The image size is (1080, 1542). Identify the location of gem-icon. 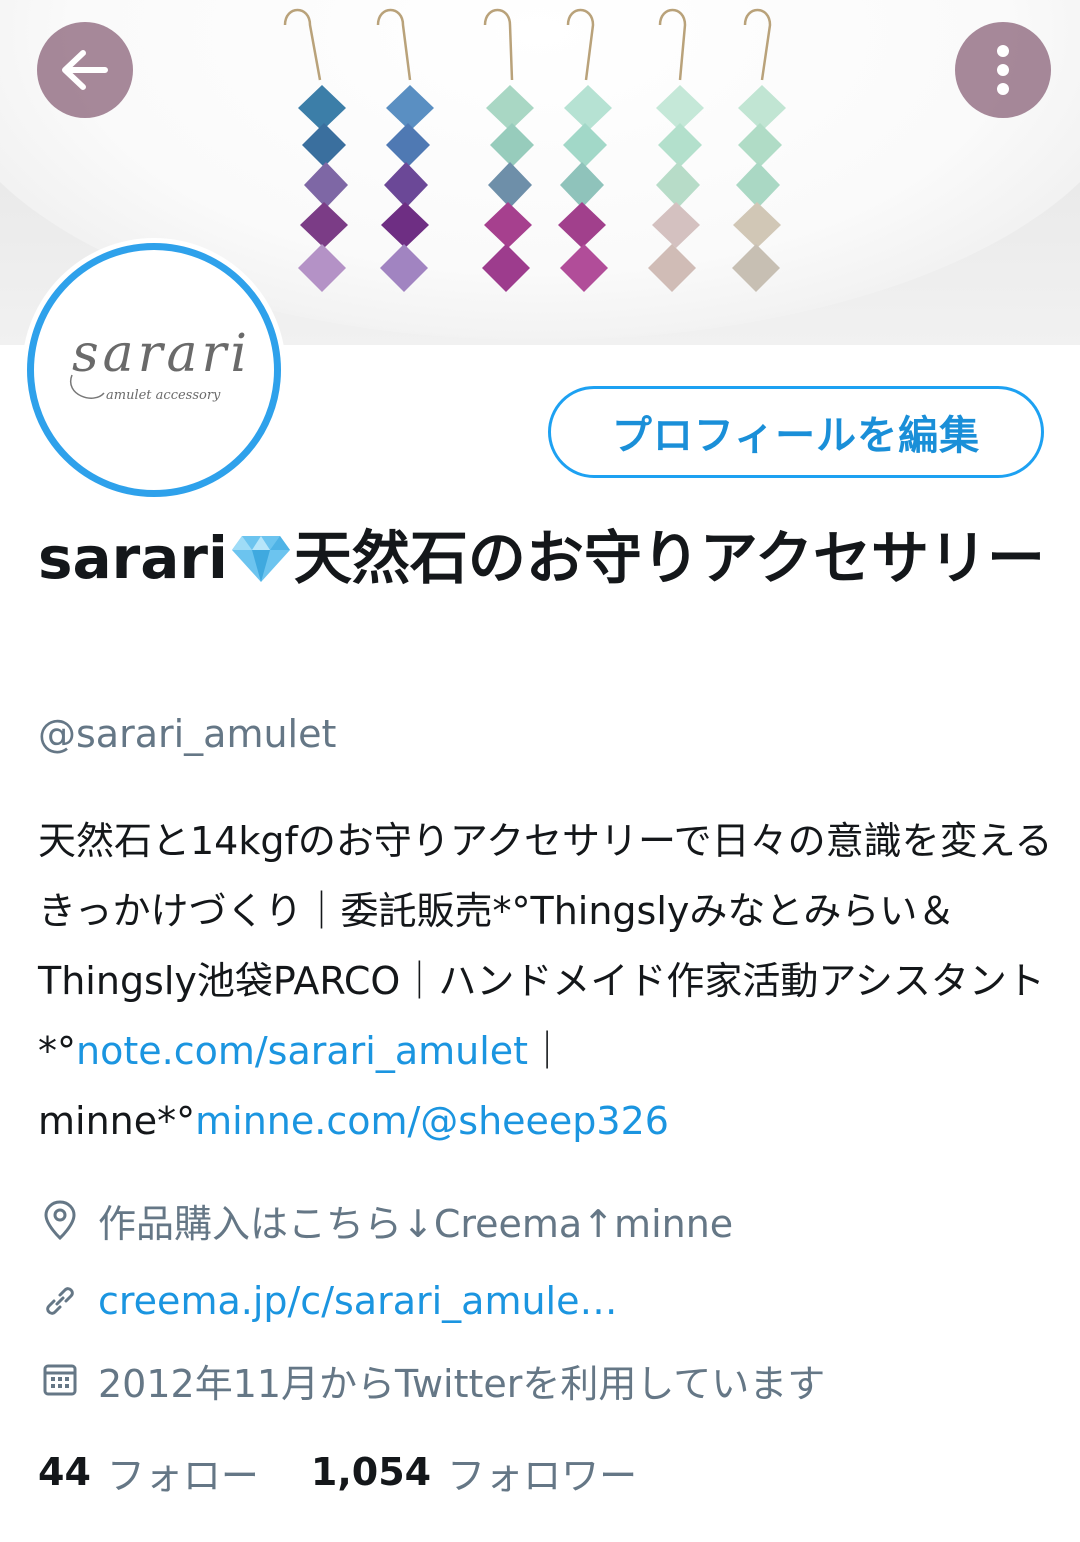
(260, 559).